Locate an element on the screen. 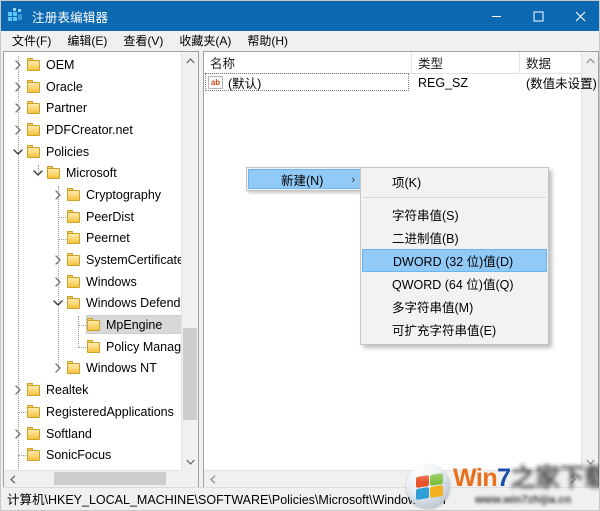  title-bar: 注册表编辑器 is located at coordinates (300, 16).